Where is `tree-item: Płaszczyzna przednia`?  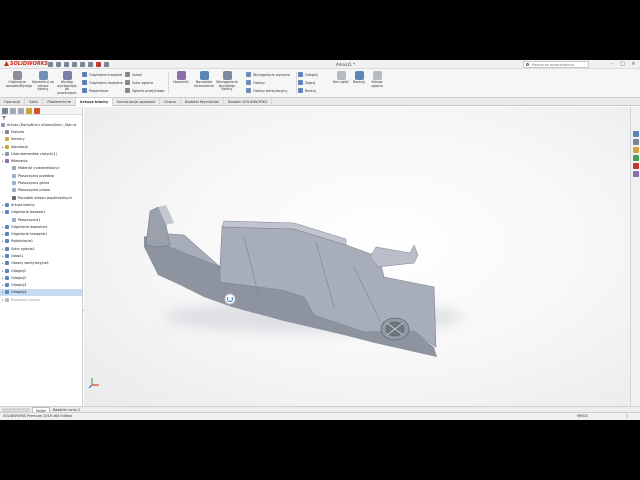
tree-item: Płaszczyzna przednia is located at coordinates (41, 175).